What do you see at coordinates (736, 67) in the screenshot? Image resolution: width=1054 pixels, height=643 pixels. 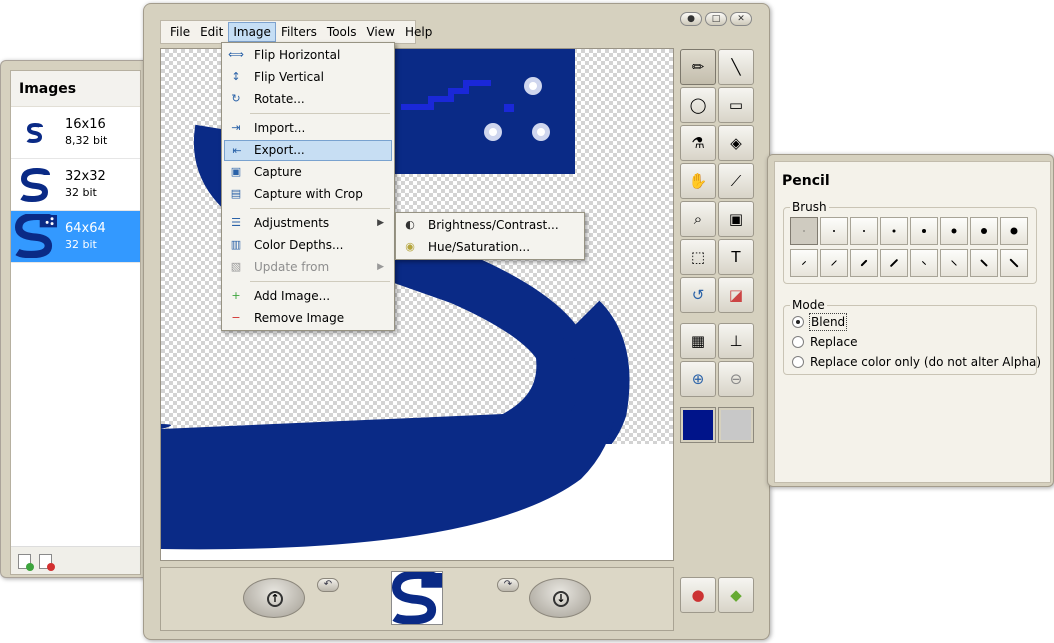 I see `line-icon: ╲` at bounding box center [736, 67].